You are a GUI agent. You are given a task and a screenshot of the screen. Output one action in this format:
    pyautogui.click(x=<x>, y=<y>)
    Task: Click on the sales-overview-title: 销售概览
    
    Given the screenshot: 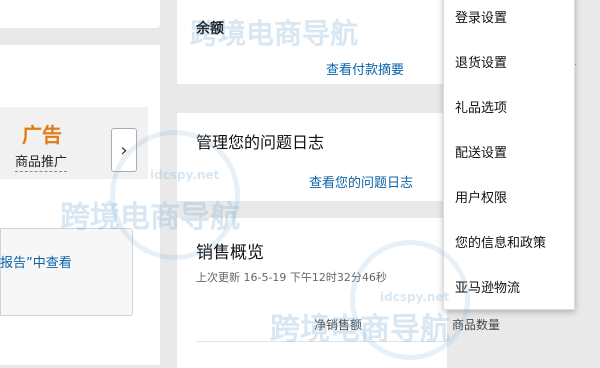 What is the action you would take?
    pyautogui.click(x=230, y=253)
    